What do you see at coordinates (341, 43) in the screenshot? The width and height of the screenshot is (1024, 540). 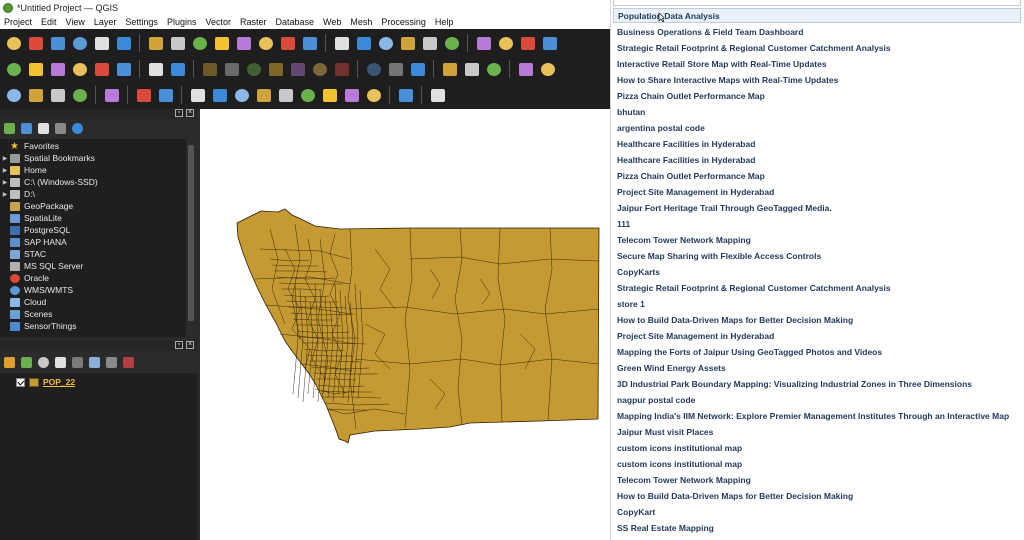 I see `zoom-last-icon` at bounding box center [341, 43].